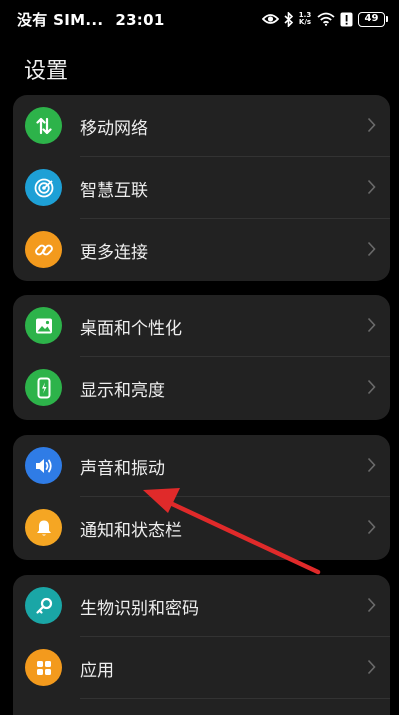 The width and height of the screenshot is (399, 715). I want to click on status-bar: 没有 SIM... 23:01 1.3 K/s 49, so click(199, 19).